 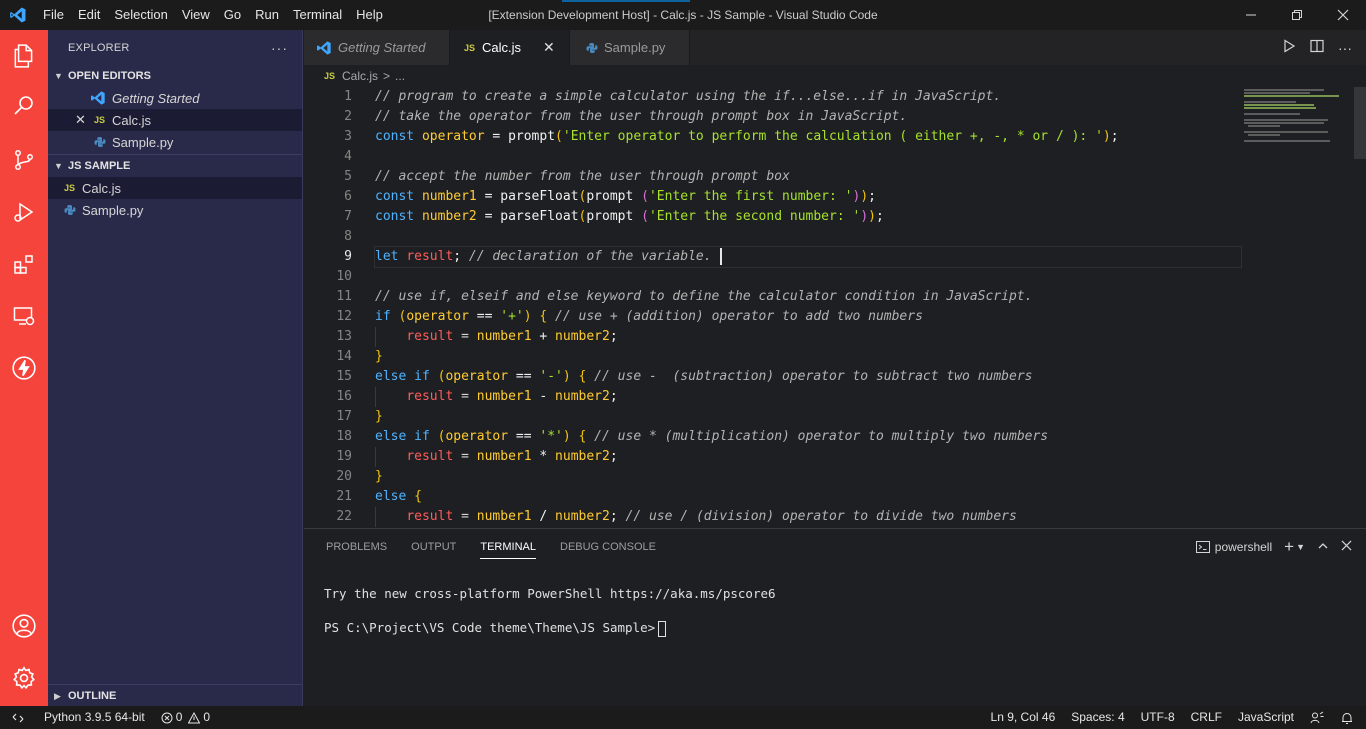 I want to click on run-icon, so click(x=1289, y=47).